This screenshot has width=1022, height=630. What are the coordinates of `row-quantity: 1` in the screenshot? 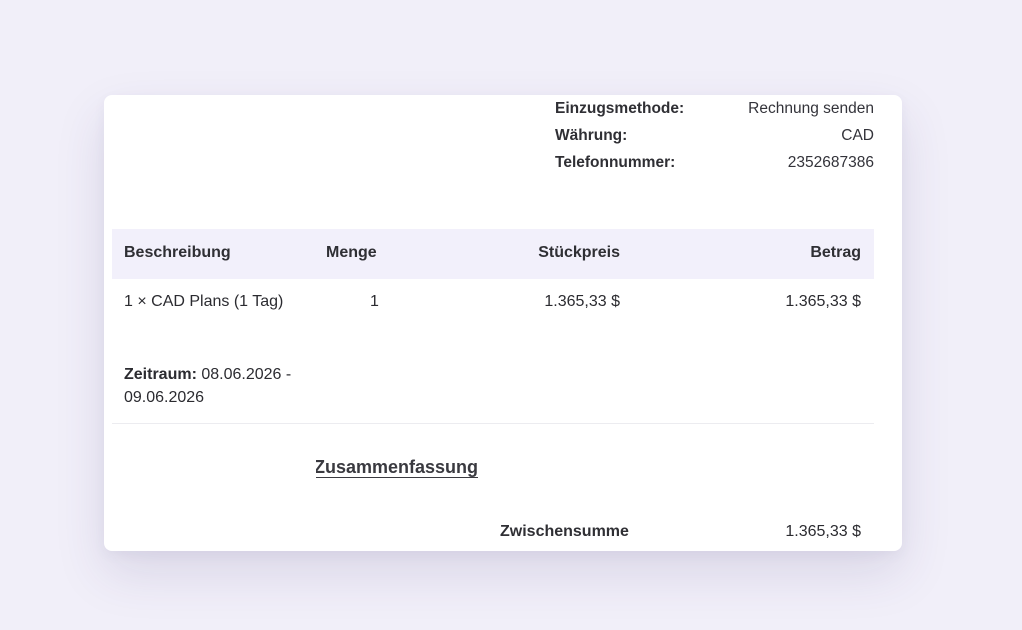 It's located at (374, 301).